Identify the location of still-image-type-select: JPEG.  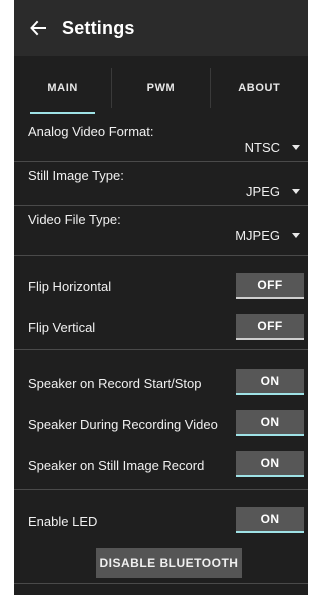
(273, 191).